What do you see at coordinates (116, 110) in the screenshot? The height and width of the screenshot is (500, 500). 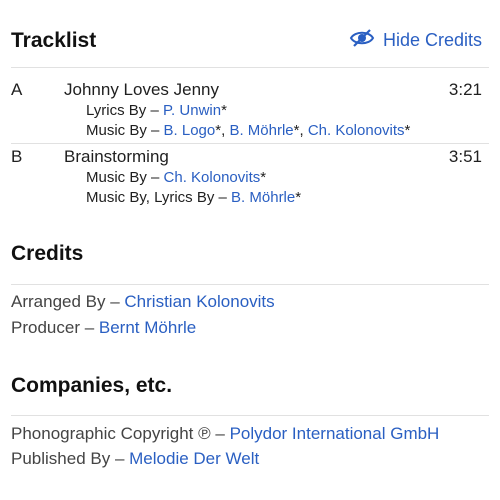 I see `credit-role: Lyrics By` at bounding box center [116, 110].